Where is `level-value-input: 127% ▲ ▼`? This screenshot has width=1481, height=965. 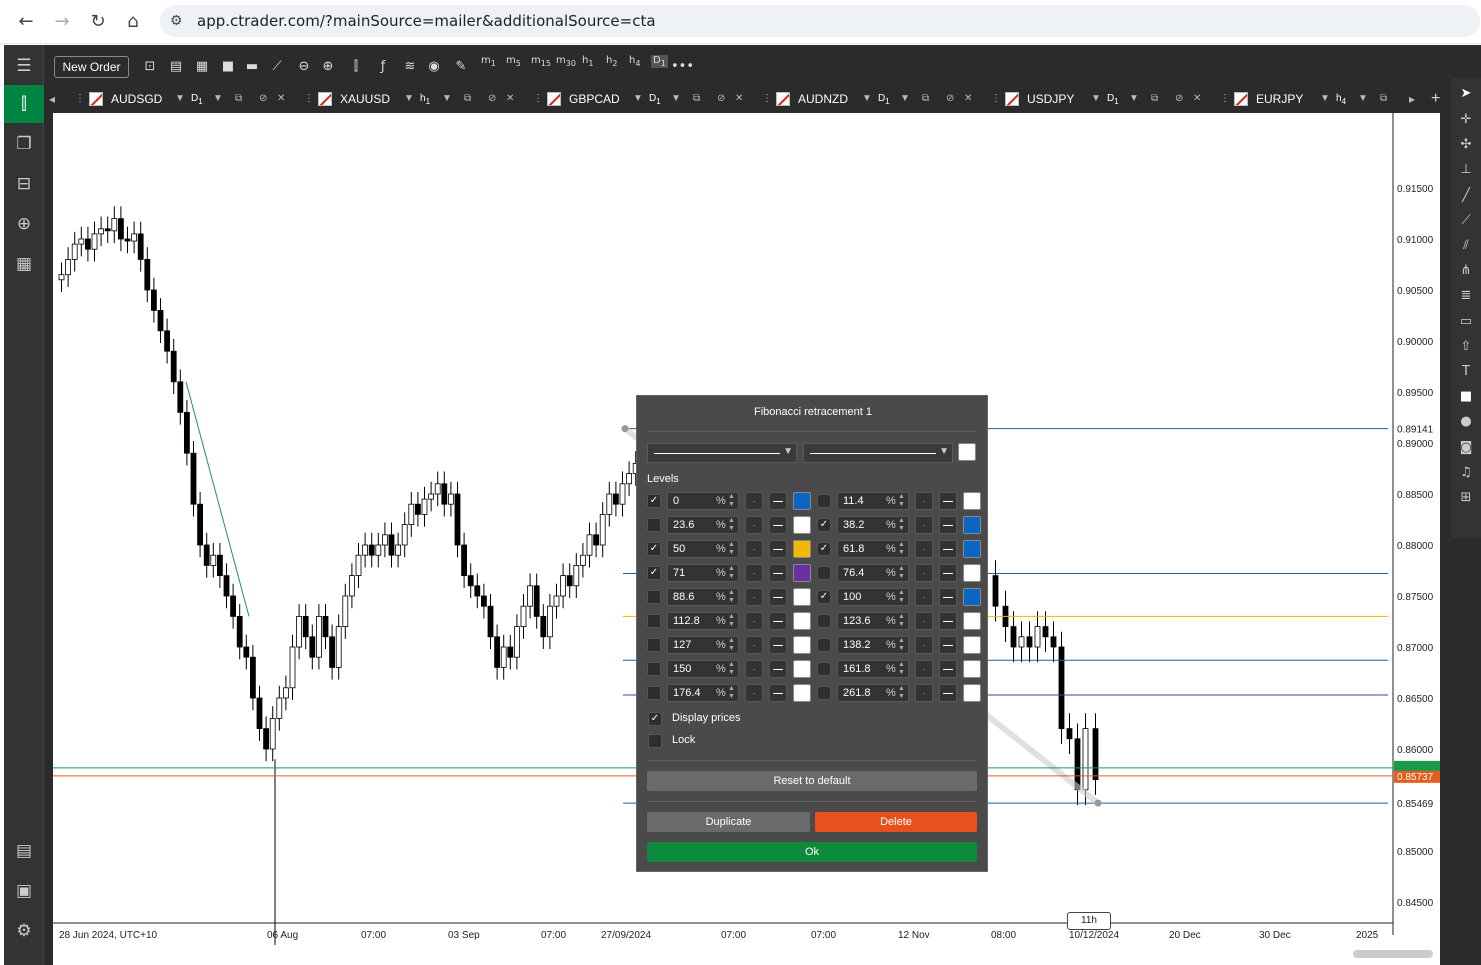
level-value-input: 127% ▲ ▼ is located at coordinates (703, 645).